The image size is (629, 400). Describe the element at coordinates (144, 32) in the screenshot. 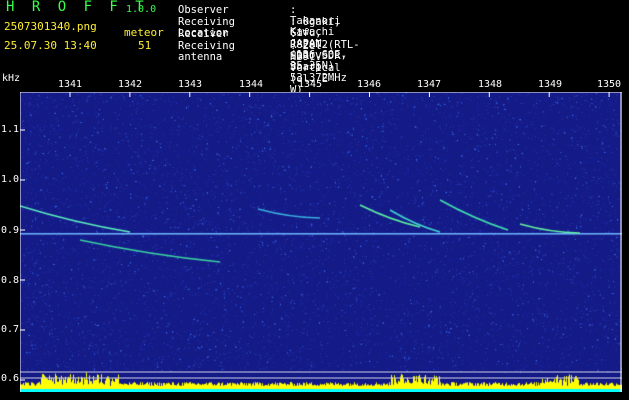

I see `meteor-label: meteor` at that location.